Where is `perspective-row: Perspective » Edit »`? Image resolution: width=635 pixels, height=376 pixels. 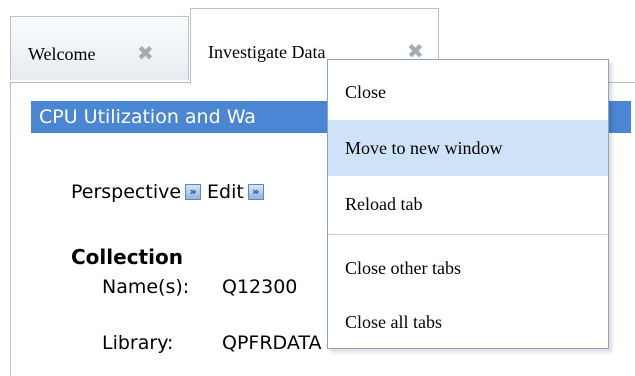 perspective-row: Perspective » Edit » is located at coordinates (170, 192).